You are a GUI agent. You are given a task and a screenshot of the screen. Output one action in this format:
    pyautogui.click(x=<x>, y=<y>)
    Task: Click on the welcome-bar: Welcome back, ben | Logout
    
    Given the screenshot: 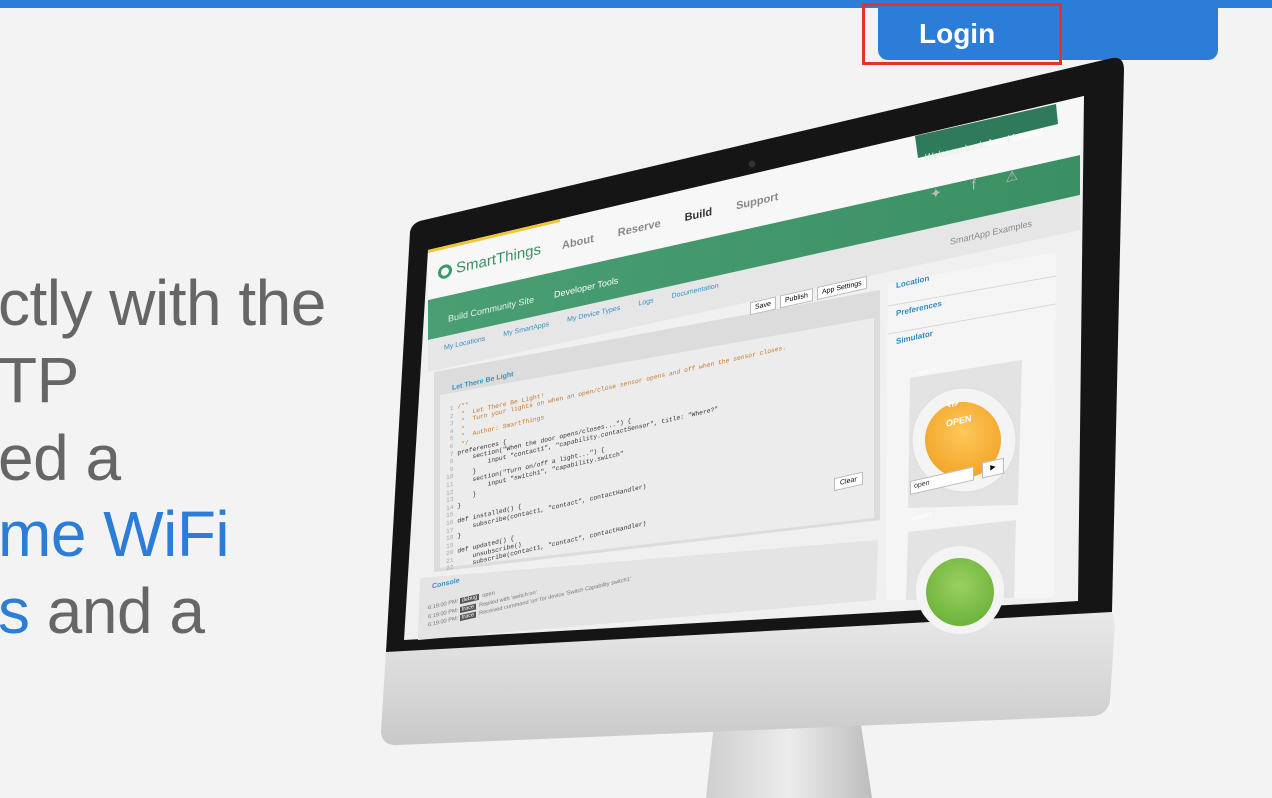 What is the action you would take?
    pyautogui.click(x=984, y=144)
    